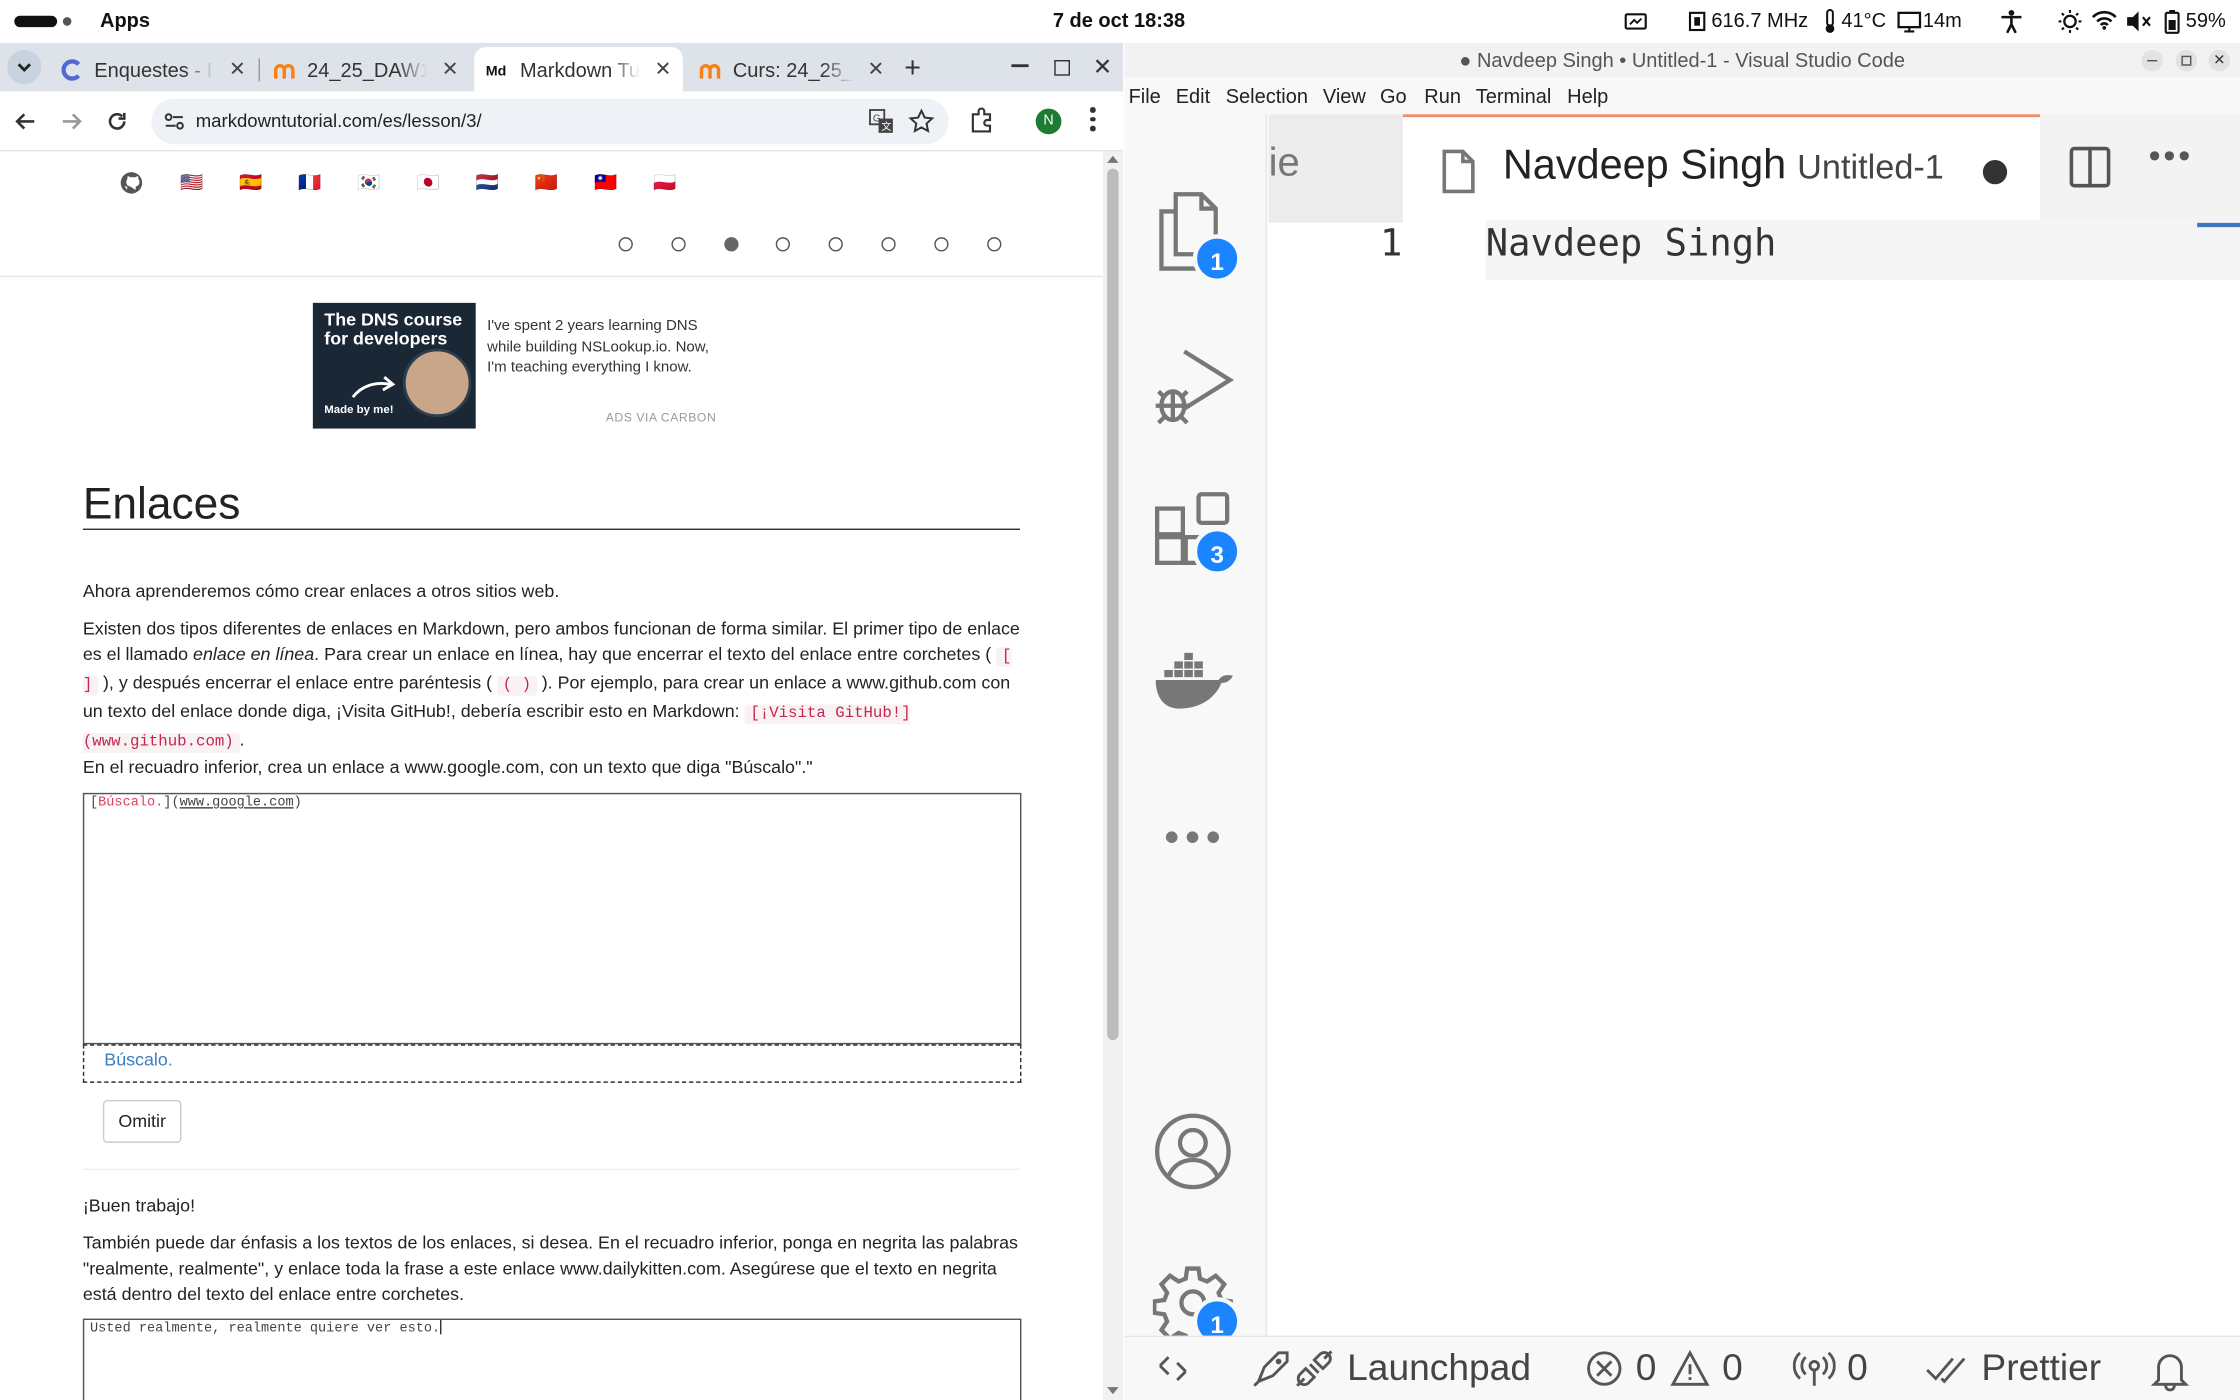 This screenshot has height=1400, width=2240. Describe the element at coordinates (661, 417) in the screenshot. I see `ad-via: ADS VIA CARBON` at that location.